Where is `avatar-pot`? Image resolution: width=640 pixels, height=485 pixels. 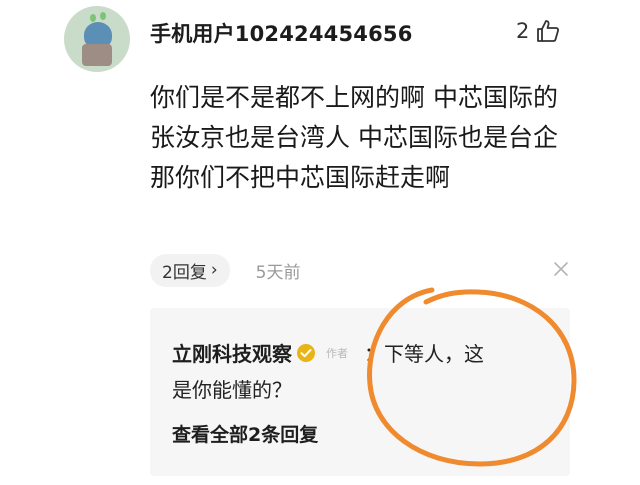 avatar-pot is located at coordinates (97, 55).